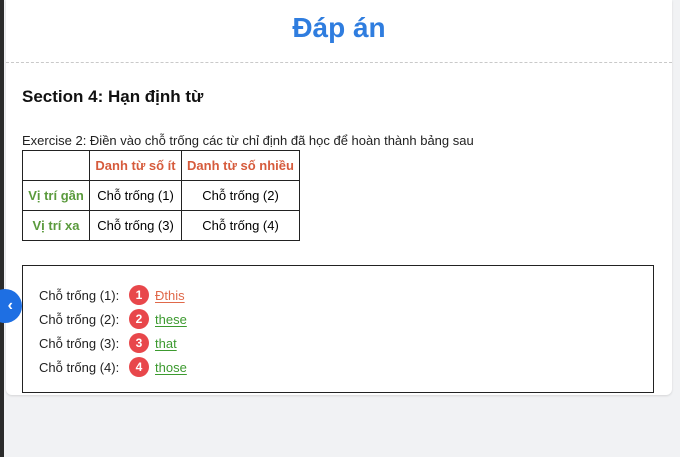  I want to click on answer-row: Chỗ trống (1): 1 Đthis, so click(112, 295).